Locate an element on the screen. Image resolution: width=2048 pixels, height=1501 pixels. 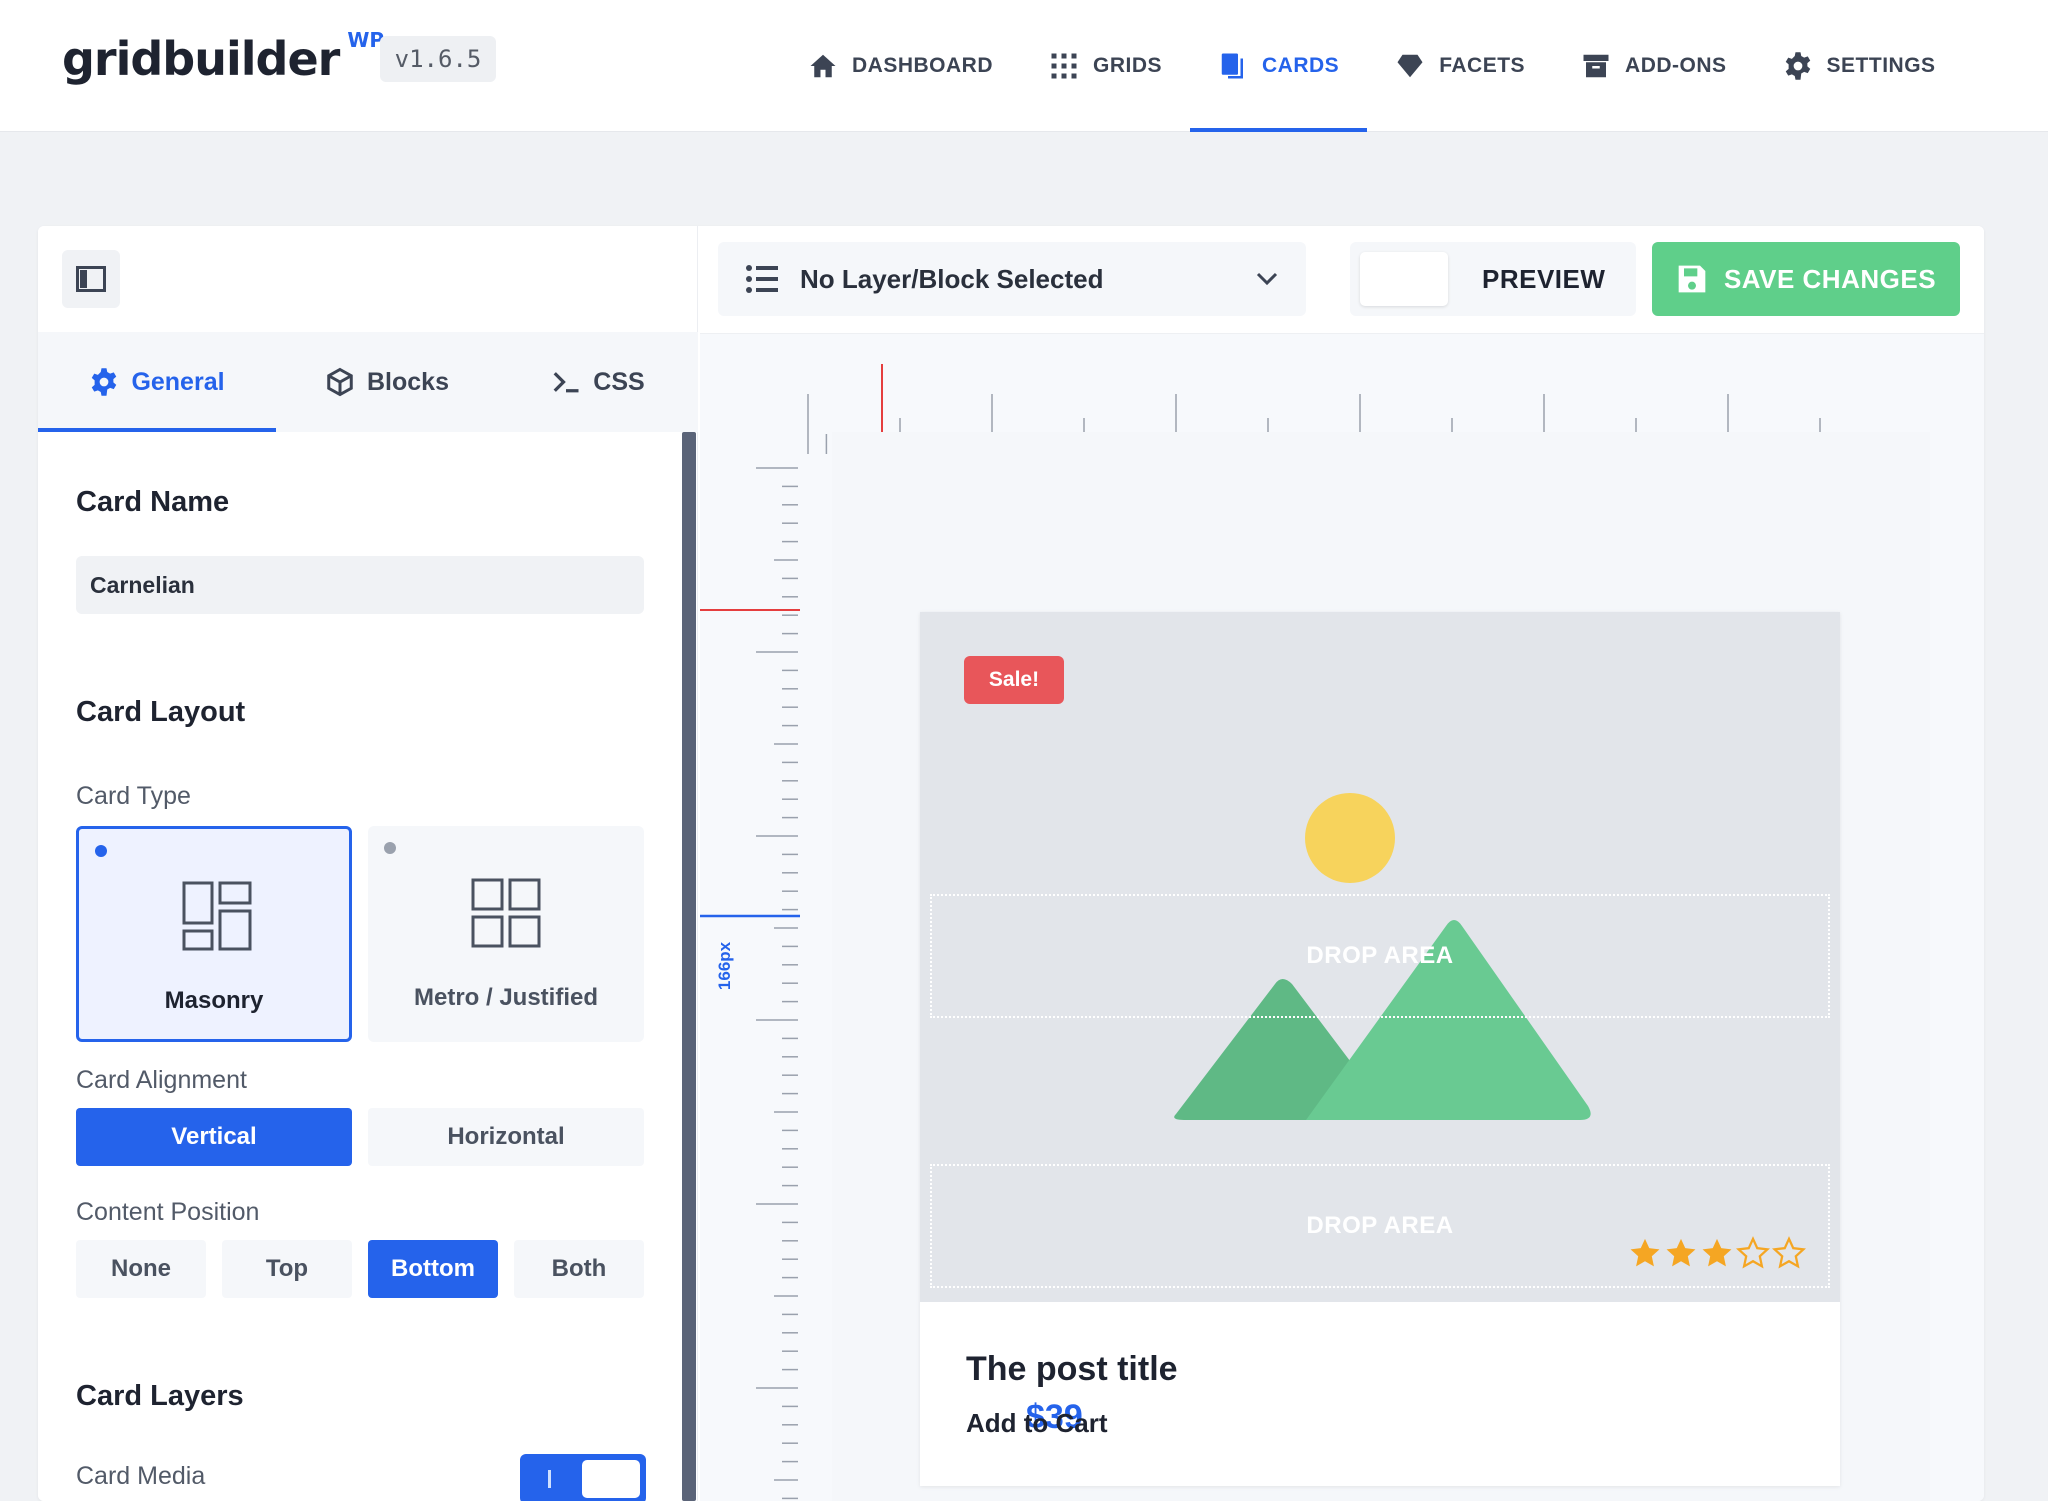
nav-dashboard: DASHBOARD is located at coordinates (900, 66).